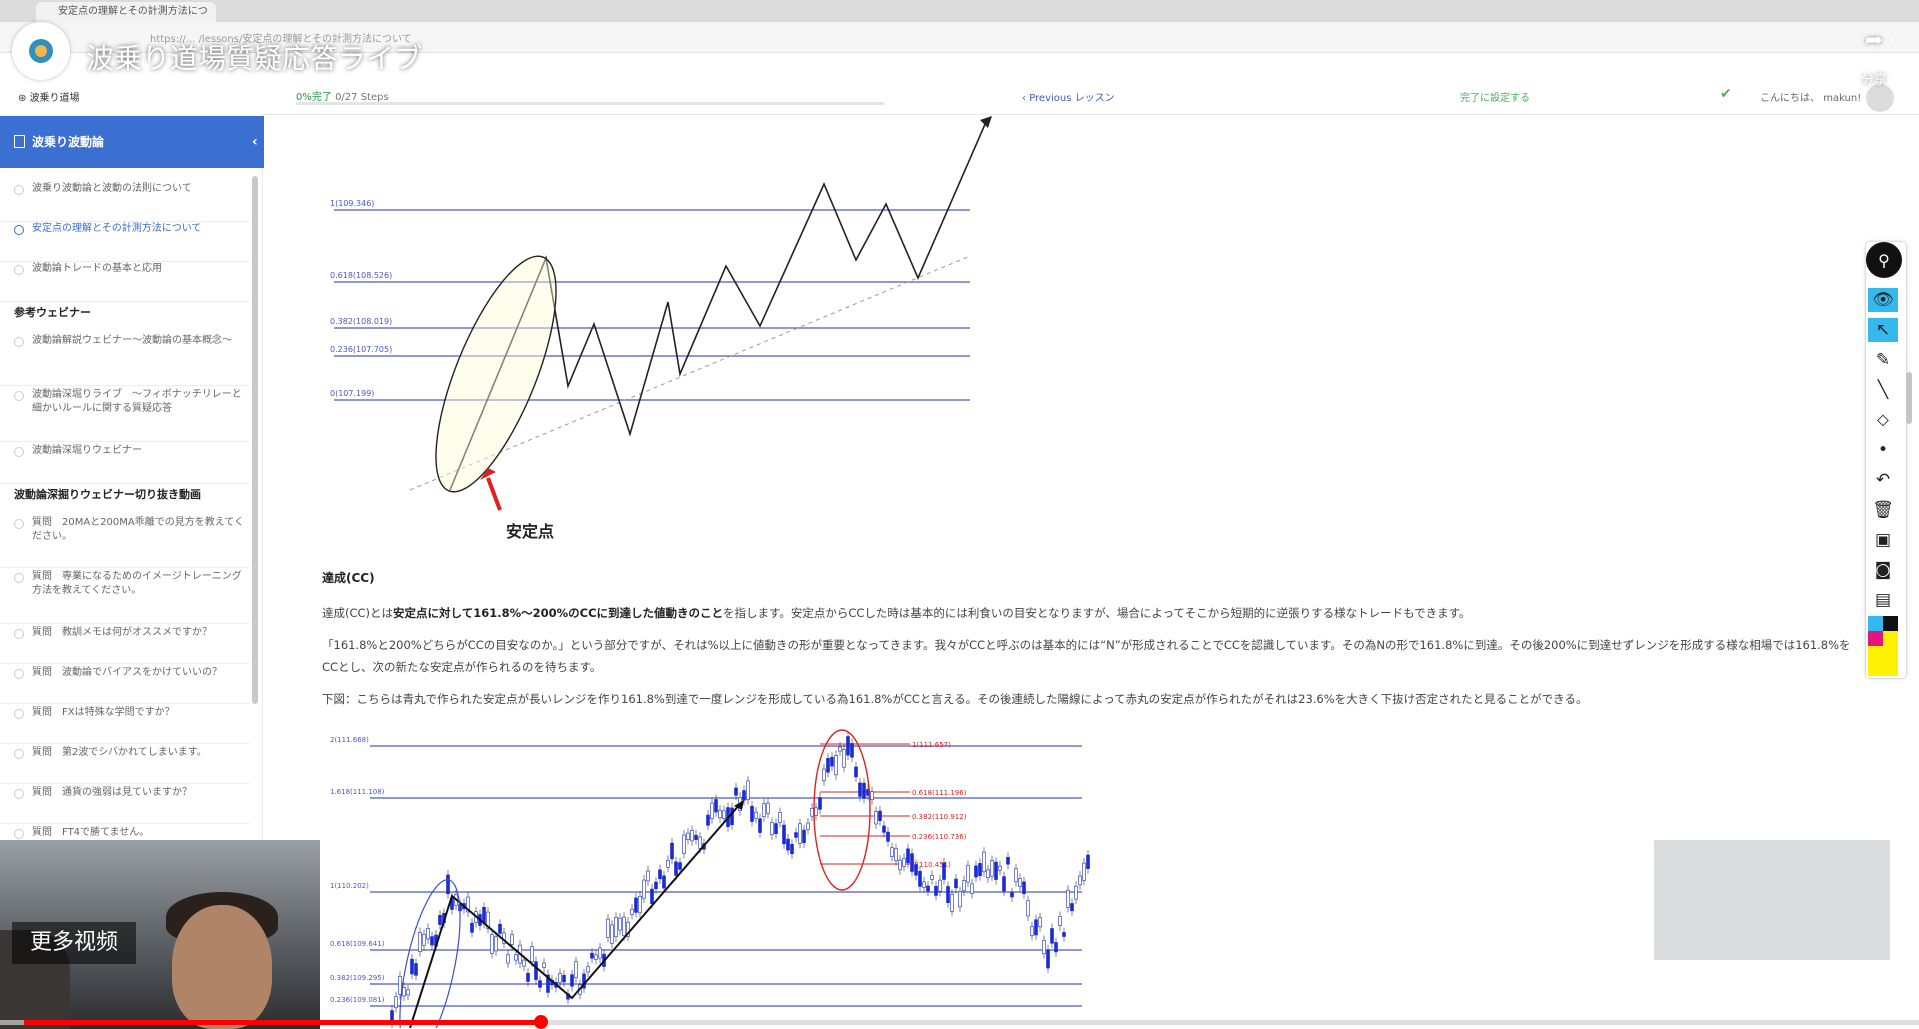  Describe the element at coordinates (1068, 96) in the screenshot. I see `previous-lesson-button: ‹ Previous レッスン` at that location.